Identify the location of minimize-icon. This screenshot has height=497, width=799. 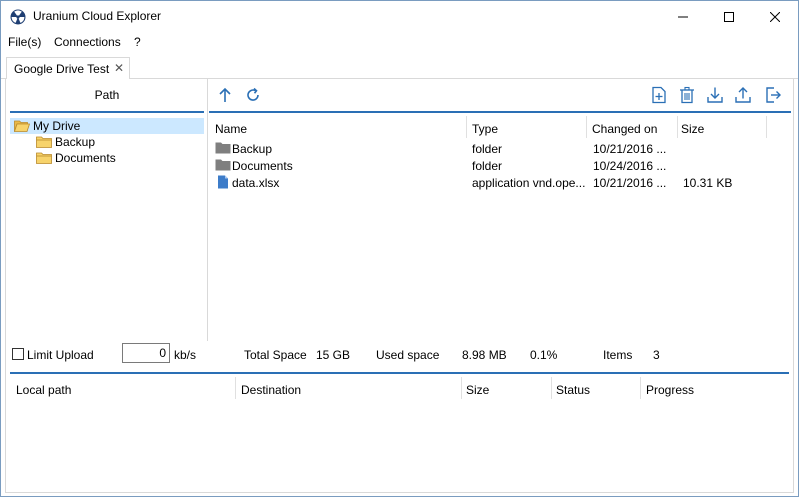
(683, 16).